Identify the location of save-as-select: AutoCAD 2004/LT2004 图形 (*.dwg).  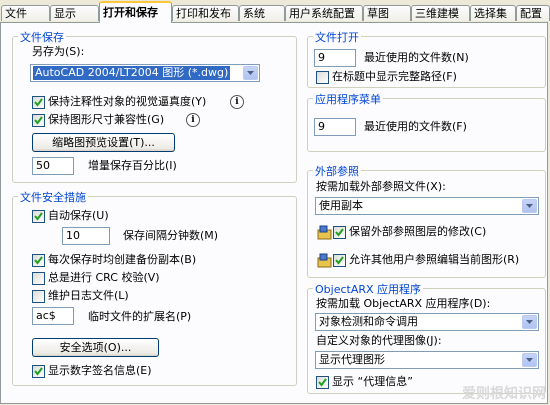
(145, 73).